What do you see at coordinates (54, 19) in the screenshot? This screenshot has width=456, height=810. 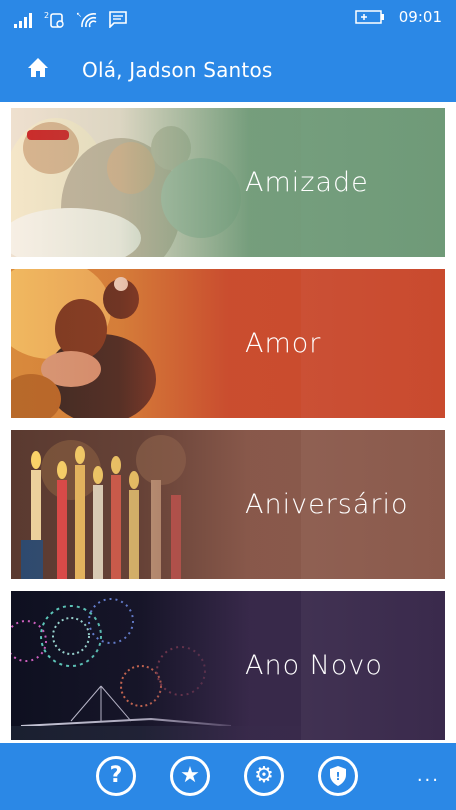 I see `sim-2-icon: 2` at bounding box center [54, 19].